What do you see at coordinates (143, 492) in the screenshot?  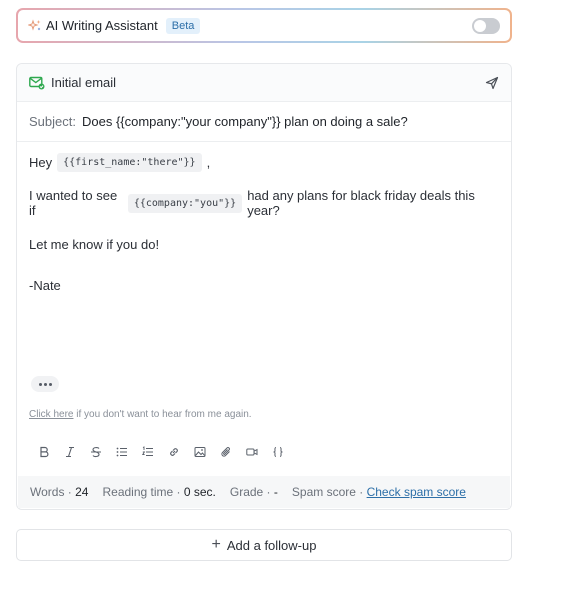 I see `reading-time-label: Reading time ·` at bounding box center [143, 492].